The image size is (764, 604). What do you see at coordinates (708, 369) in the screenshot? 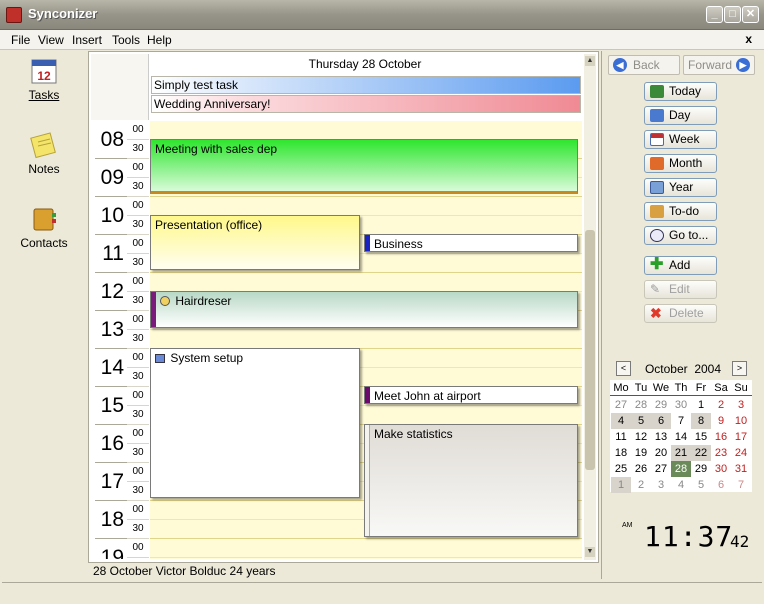
I see `year-label: 2004` at bounding box center [708, 369].